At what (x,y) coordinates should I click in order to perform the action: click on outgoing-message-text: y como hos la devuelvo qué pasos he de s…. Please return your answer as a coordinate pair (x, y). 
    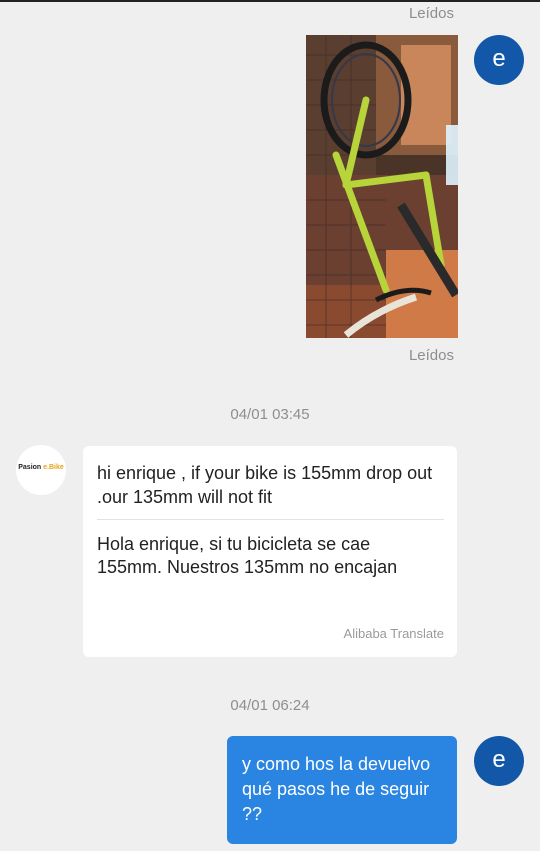
    Looking at the image, I should click on (336, 789).